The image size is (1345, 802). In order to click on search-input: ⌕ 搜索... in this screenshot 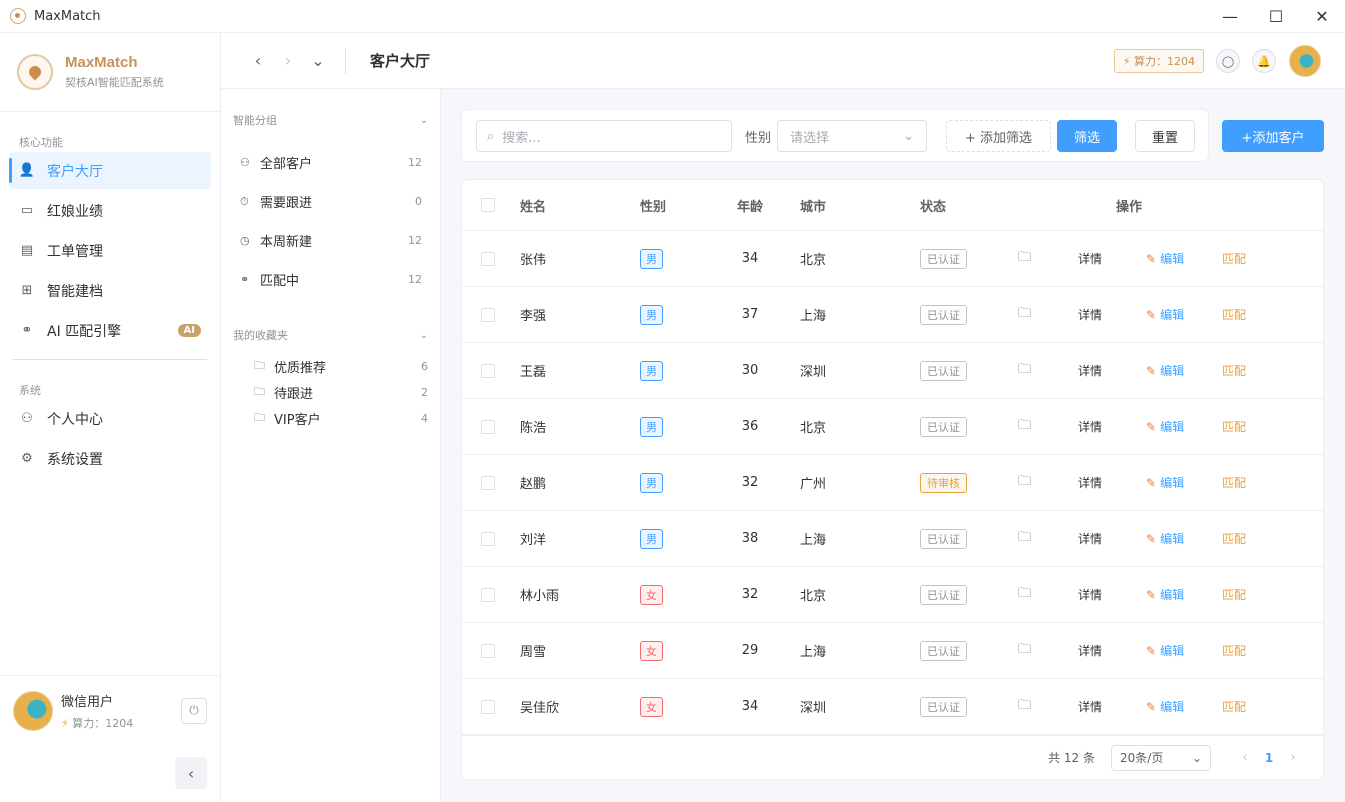, I will do `click(604, 136)`.